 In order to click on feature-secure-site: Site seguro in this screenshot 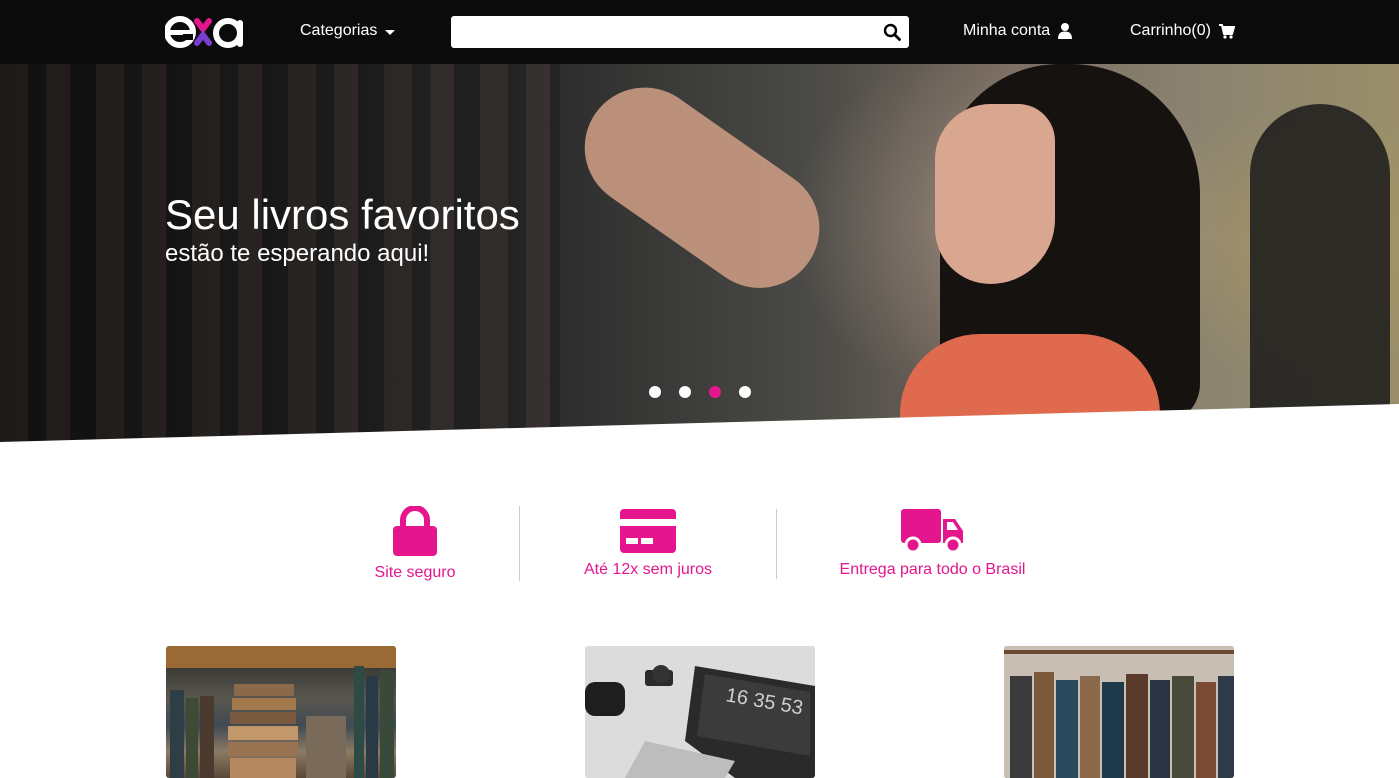, I will do `click(415, 544)`.